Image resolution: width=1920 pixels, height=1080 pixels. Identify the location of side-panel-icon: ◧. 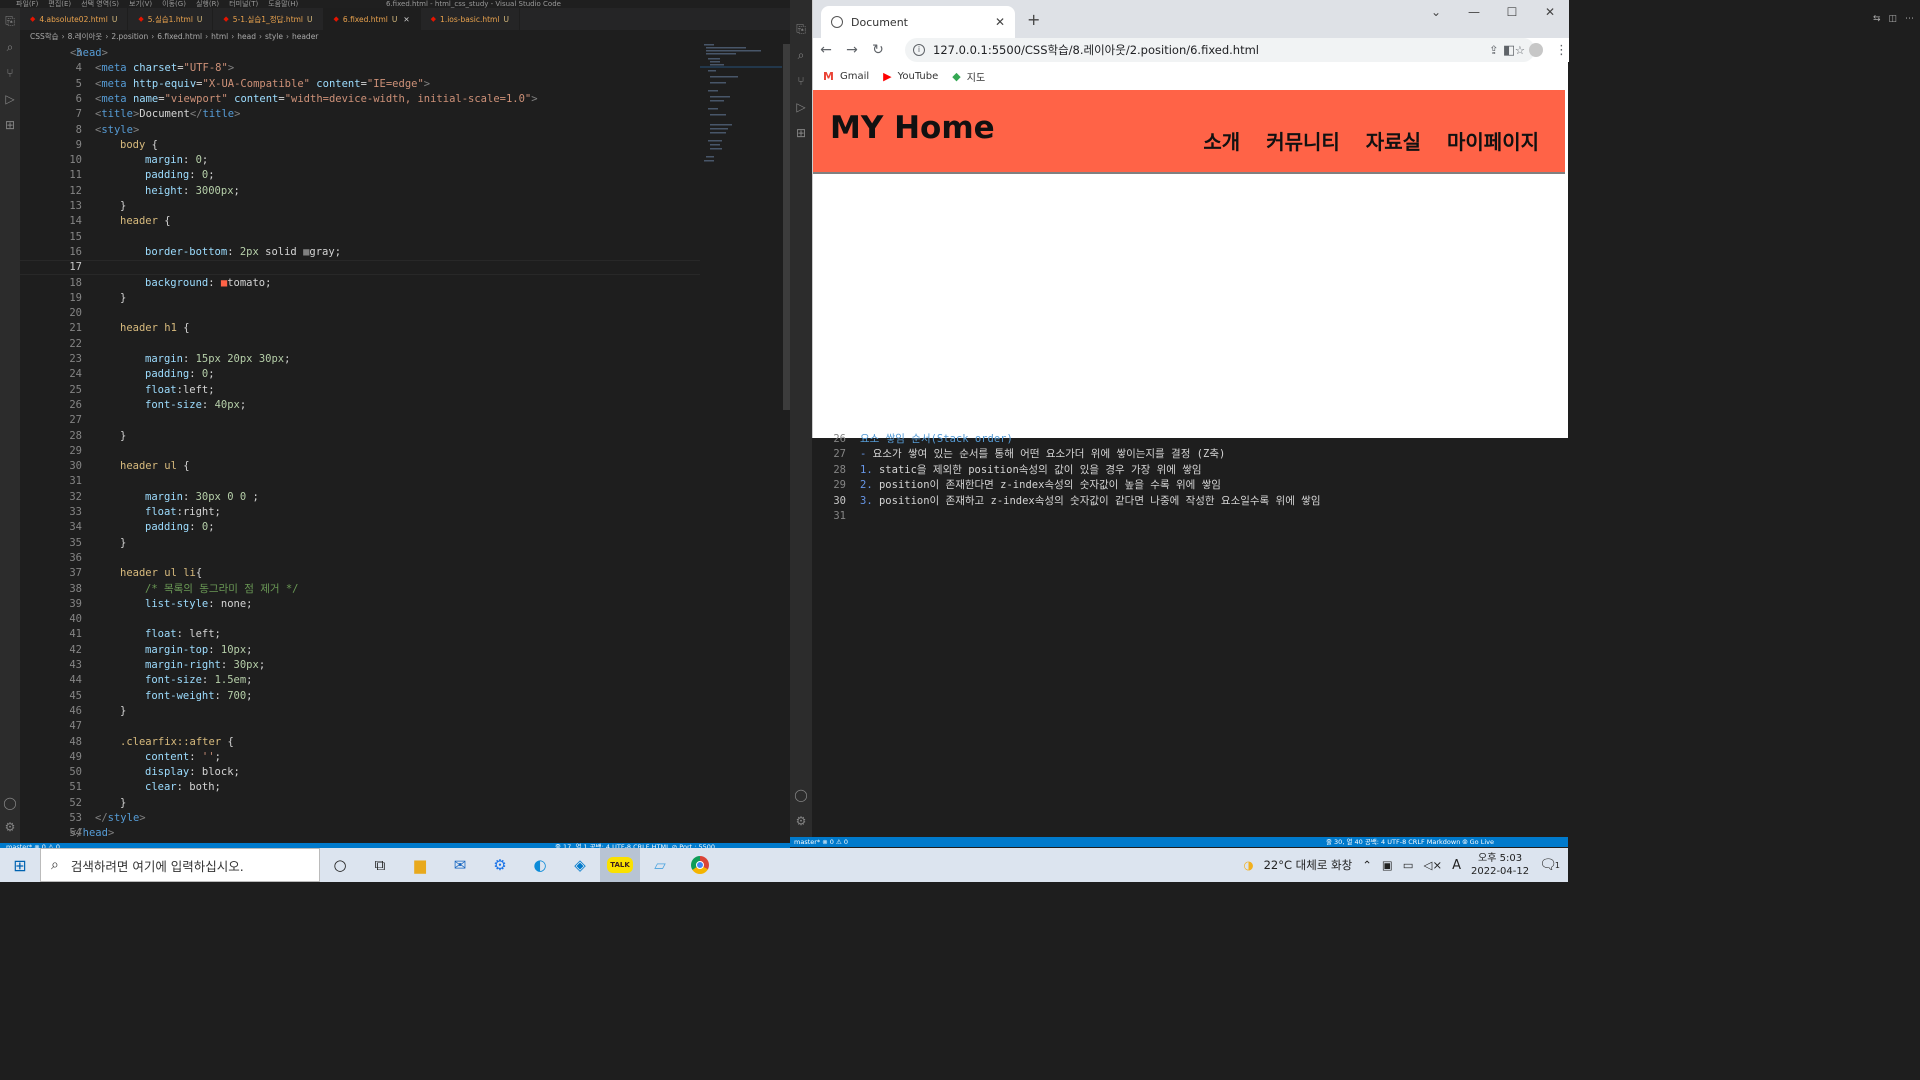
(1509, 50).